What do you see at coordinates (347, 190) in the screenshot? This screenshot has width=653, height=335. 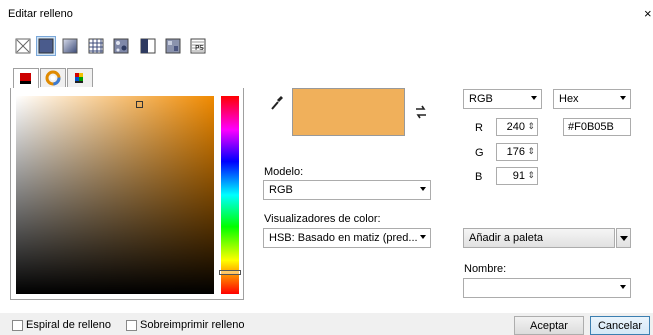 I see `model-select: RGB` at bounding box center [347, 190].